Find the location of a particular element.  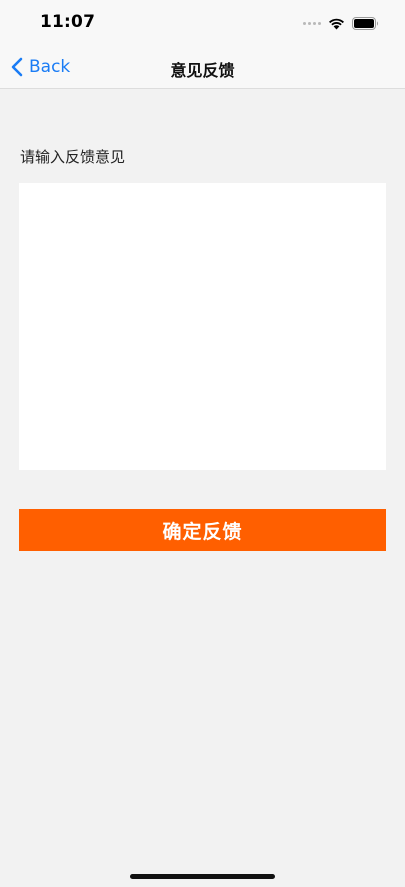

status-icons is located at coordinates (341, 23).